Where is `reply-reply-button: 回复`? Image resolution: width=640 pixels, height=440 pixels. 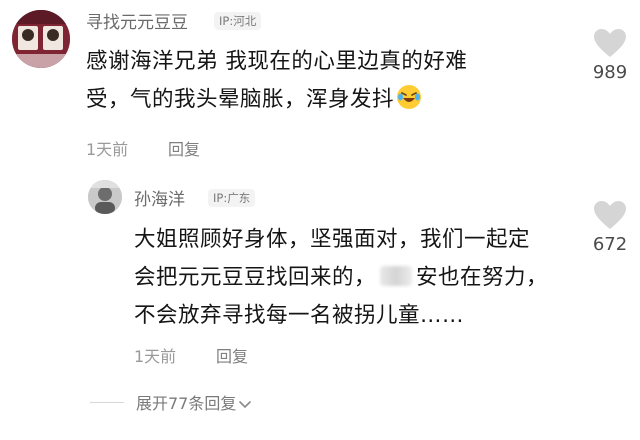 reply-reply-button: 回复 is located at coordinates (232, 355).